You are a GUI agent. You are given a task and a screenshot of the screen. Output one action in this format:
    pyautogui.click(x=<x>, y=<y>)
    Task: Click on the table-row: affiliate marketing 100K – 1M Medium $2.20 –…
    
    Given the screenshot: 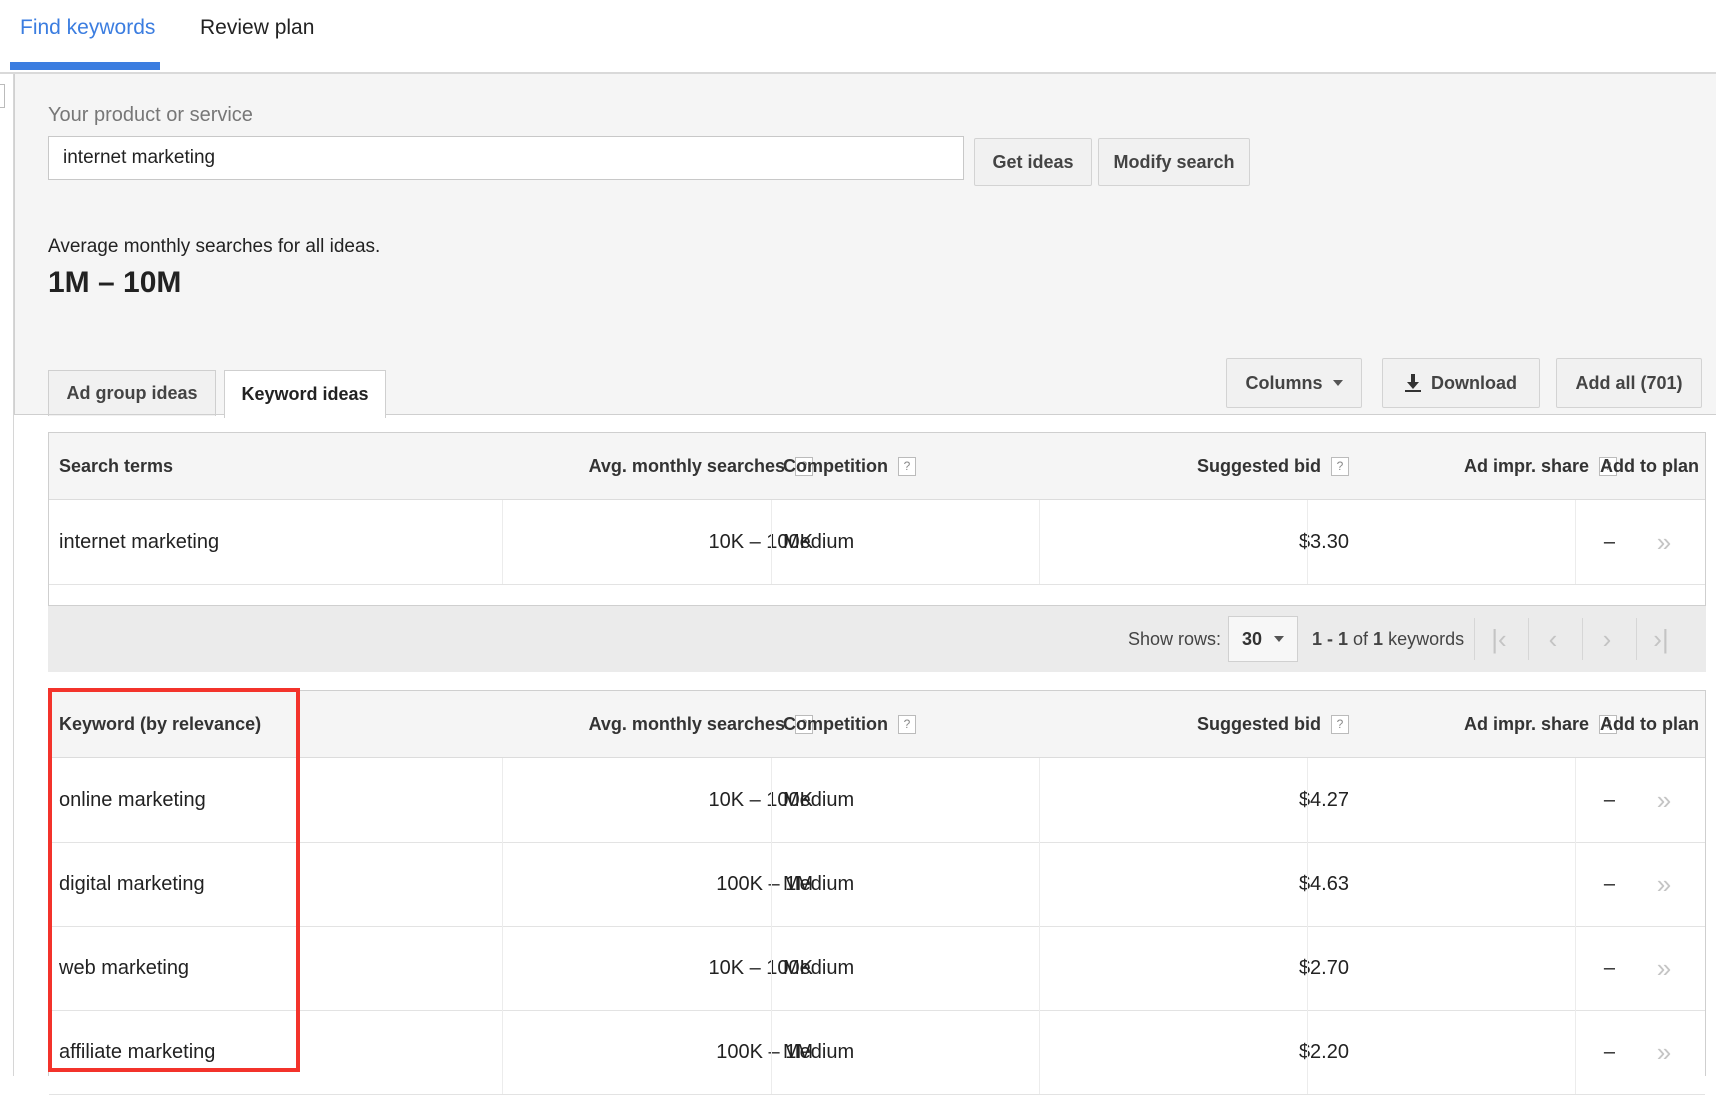 What is the action you would take?
    pyautogui.click(x=877, y=1052)
    